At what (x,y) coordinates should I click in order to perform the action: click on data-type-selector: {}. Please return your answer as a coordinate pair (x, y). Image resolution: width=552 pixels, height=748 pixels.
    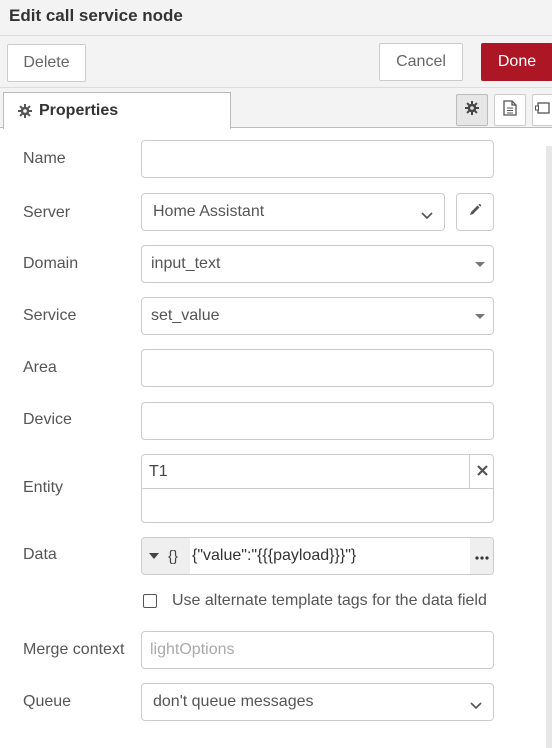
    Looking at the image, I should click on (166, 556).